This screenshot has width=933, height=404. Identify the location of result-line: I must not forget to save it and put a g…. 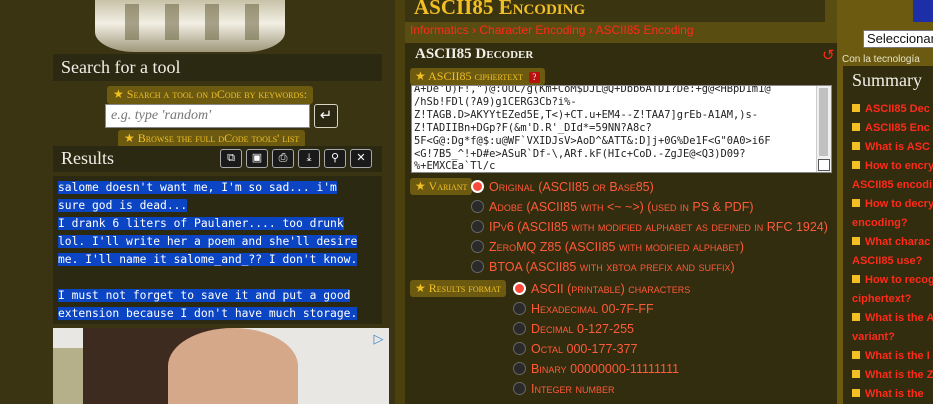
(204, 295).